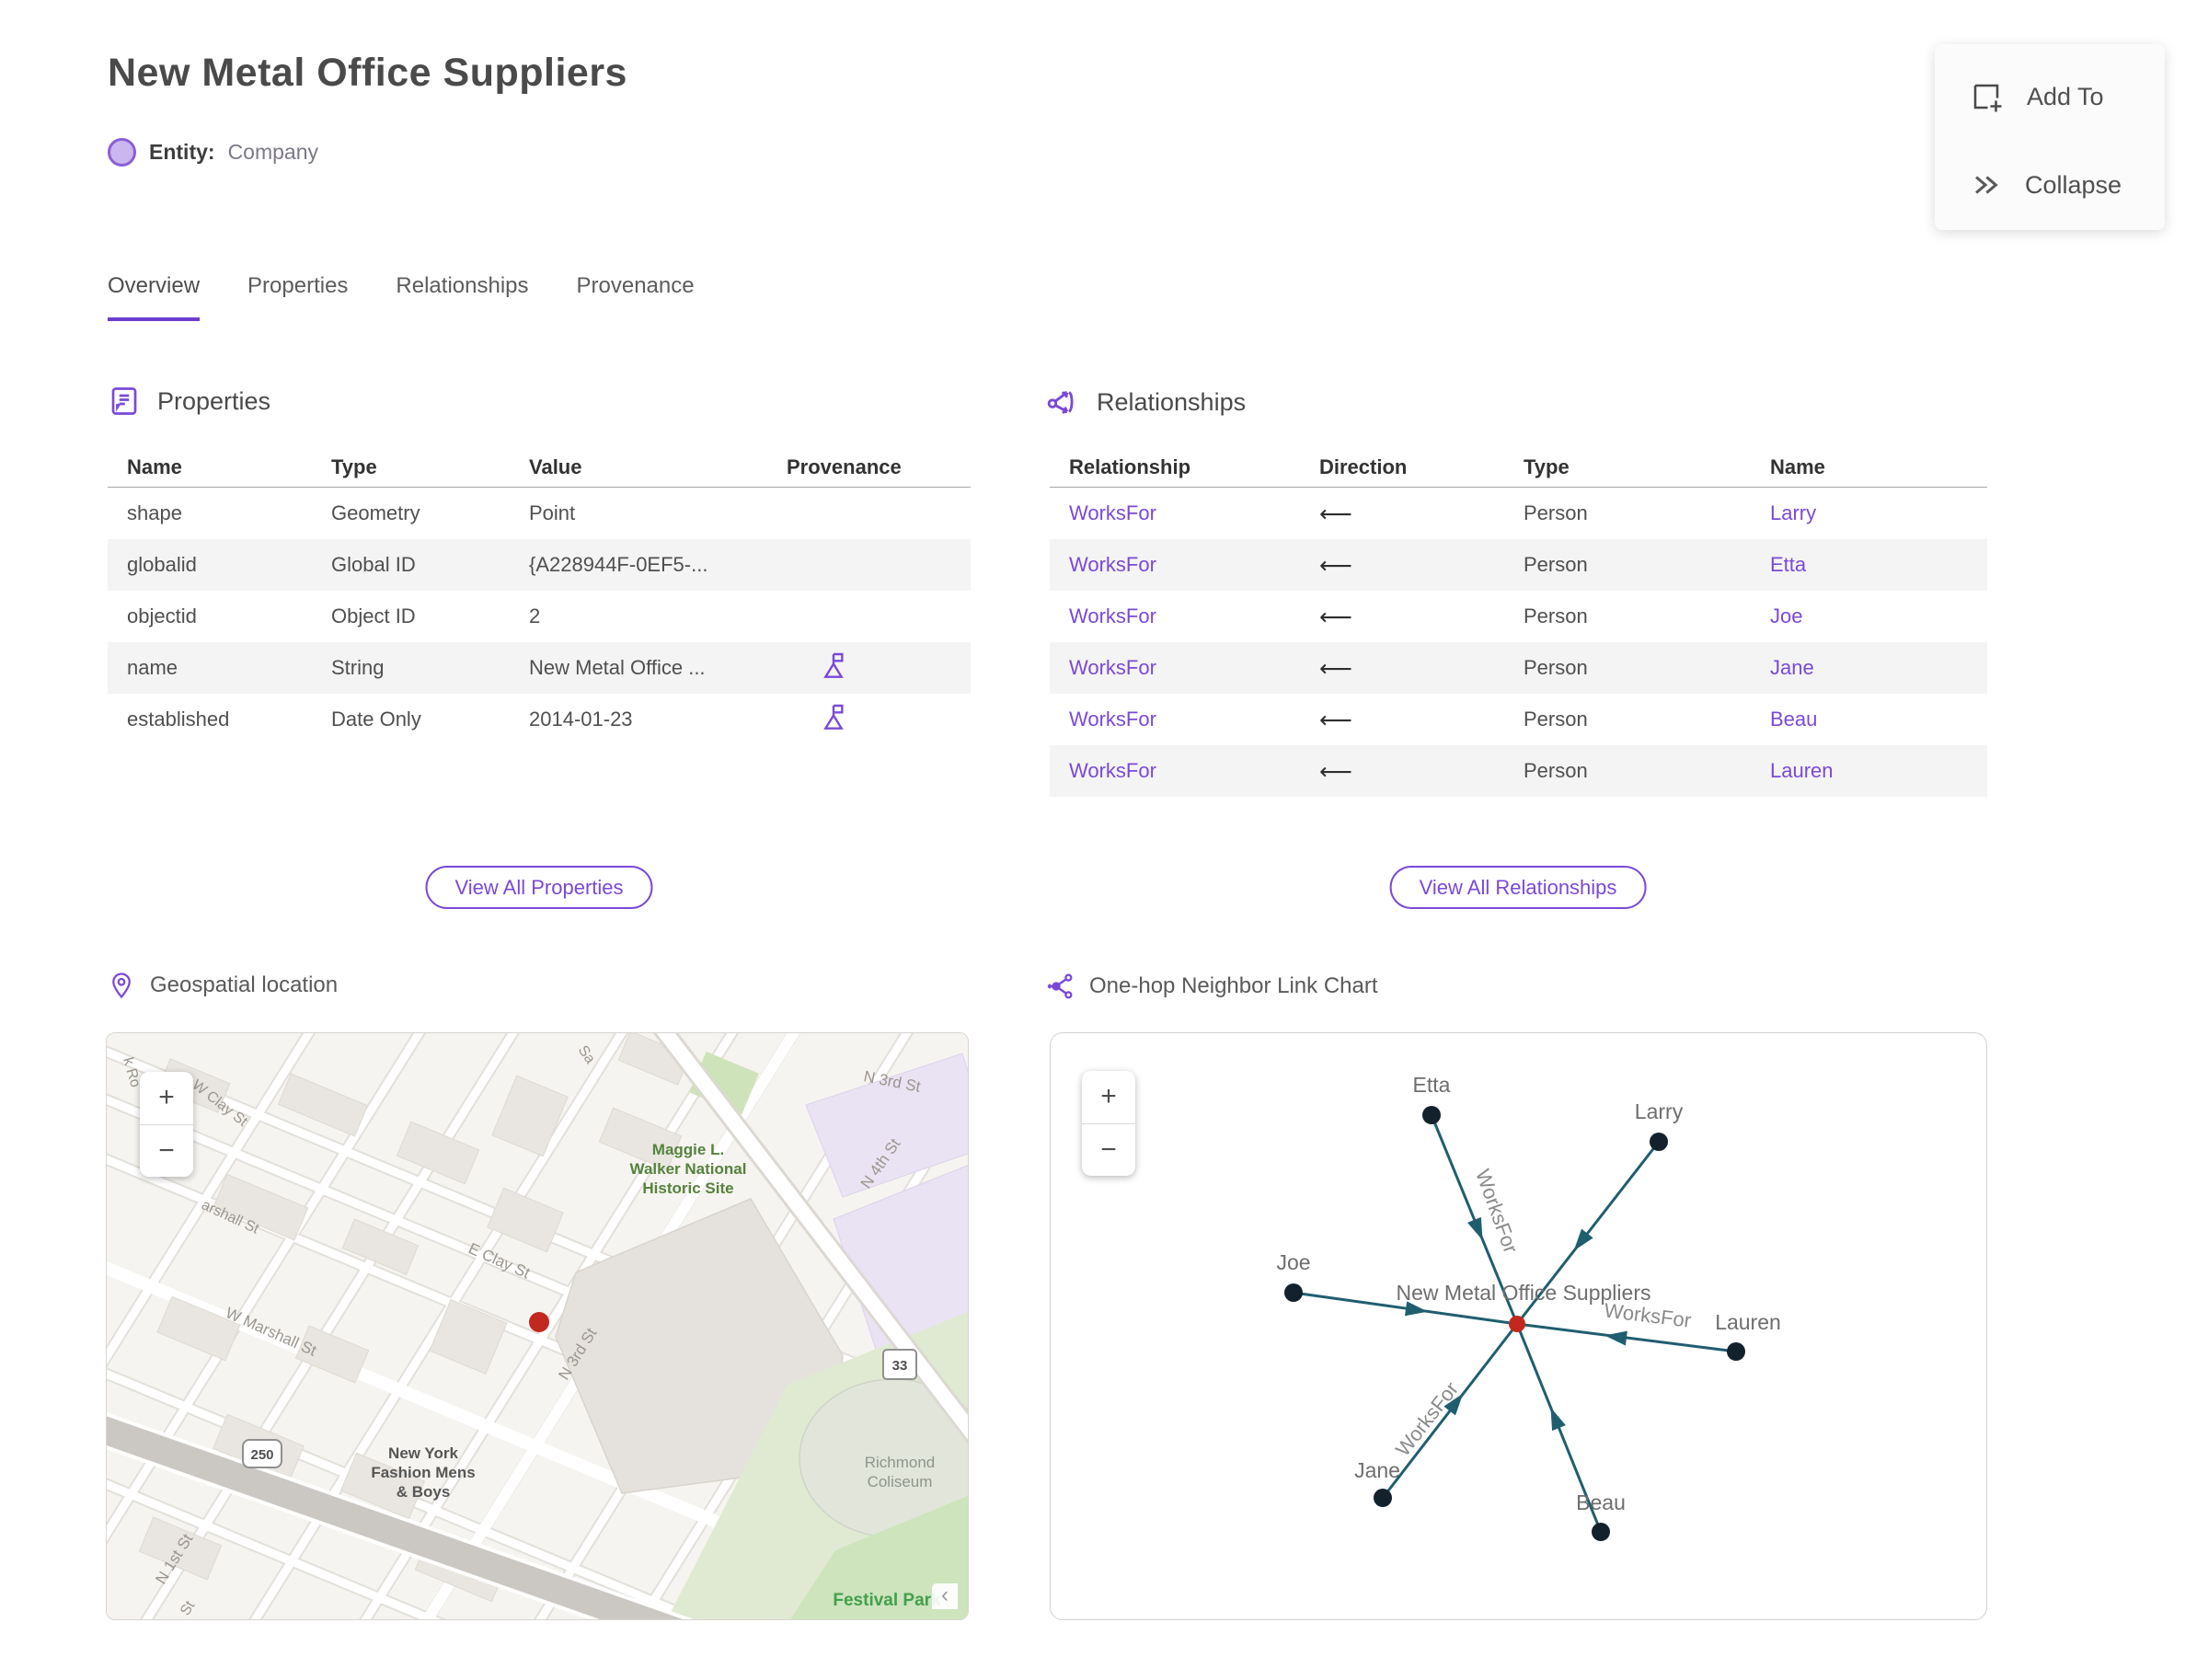  Describe the element at coordinates (1431, 1115) in the screenshot. I see `node-etta` at that location.